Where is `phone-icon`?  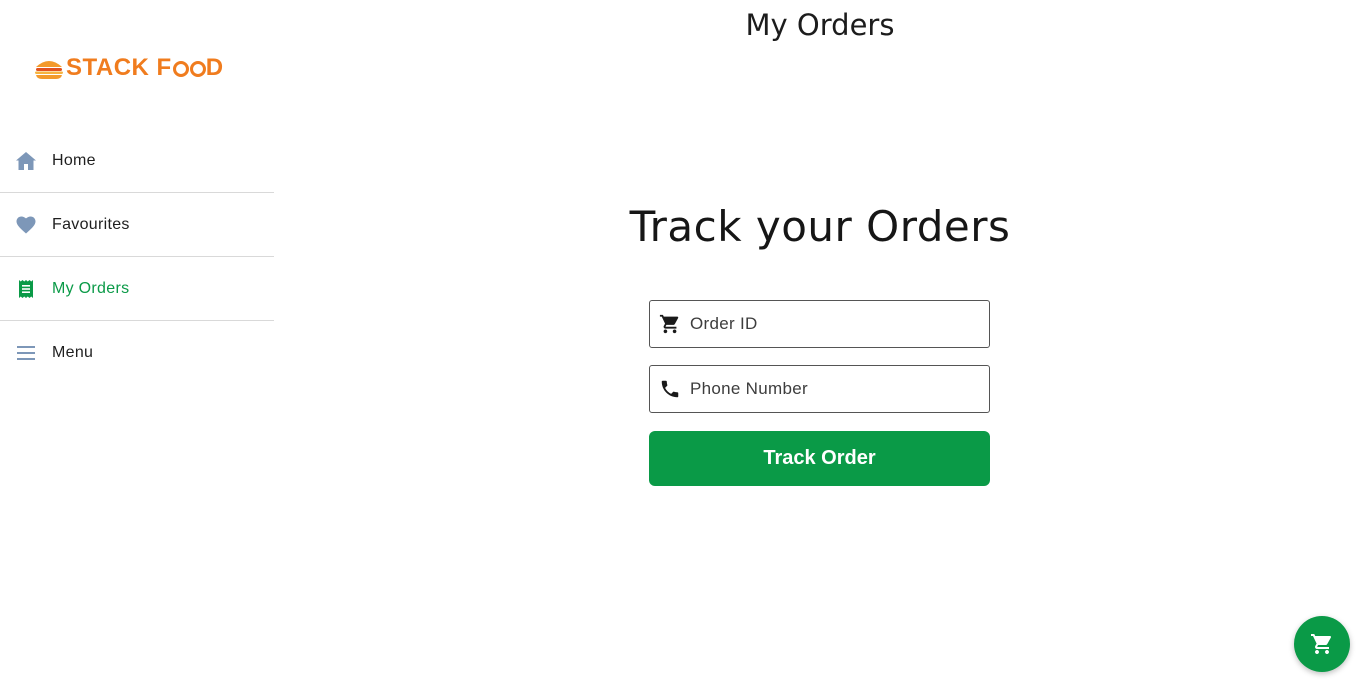
phone-icon is located at coordinates (670, 389).